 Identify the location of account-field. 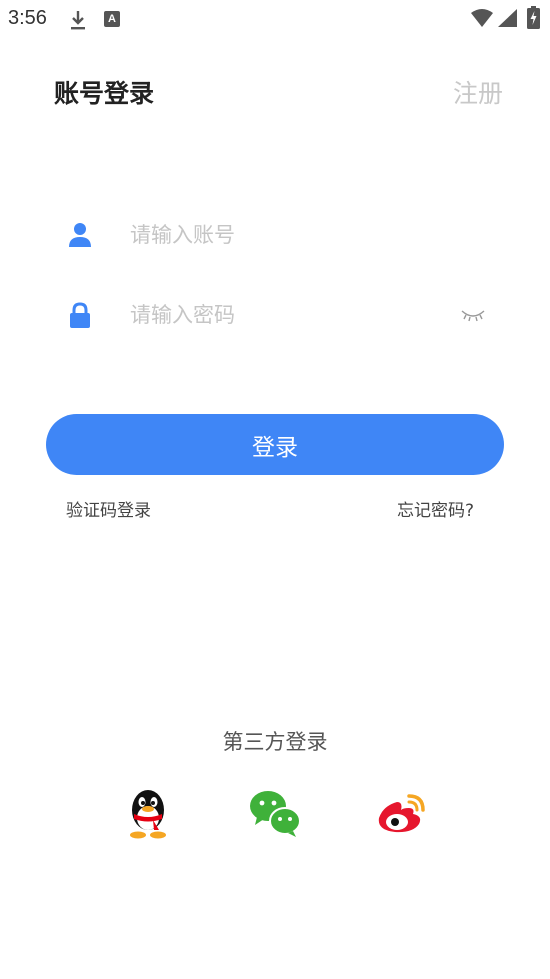
(275, 235).